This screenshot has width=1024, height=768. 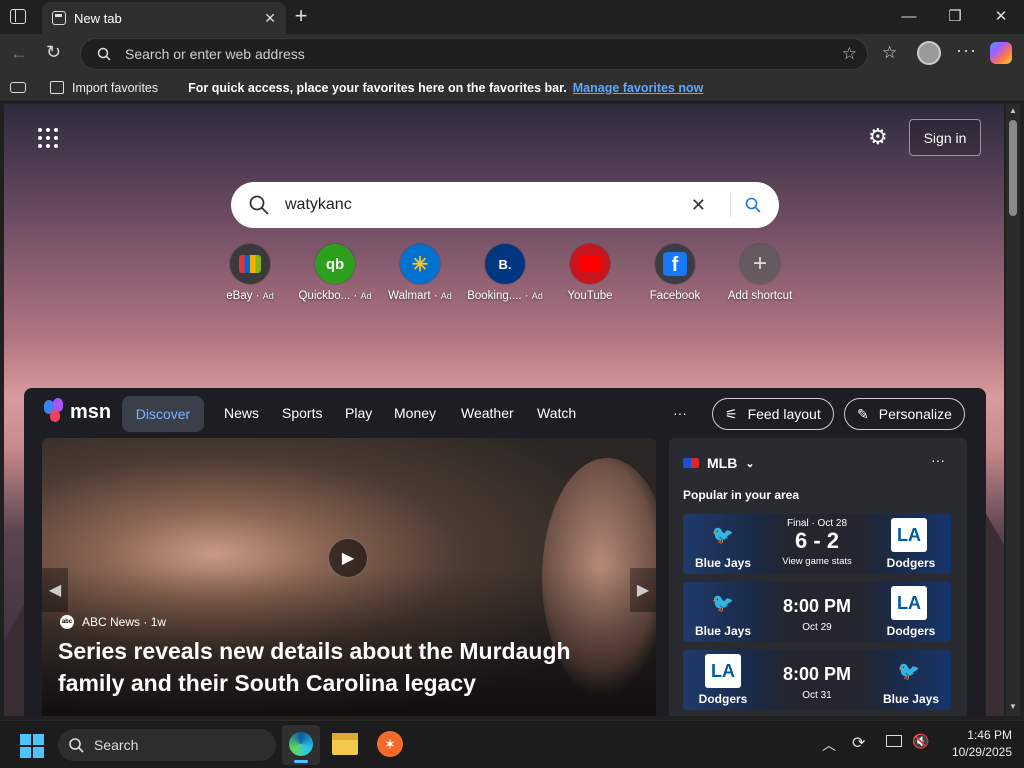 I want to click on clock-time: 1:46 PM, so click(x=989, y=735).